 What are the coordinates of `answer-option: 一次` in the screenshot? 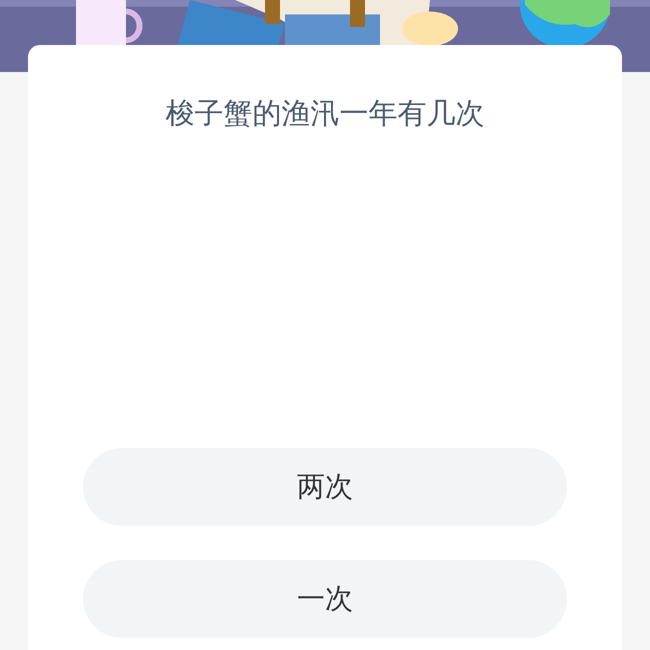 It's located at (325, 599).